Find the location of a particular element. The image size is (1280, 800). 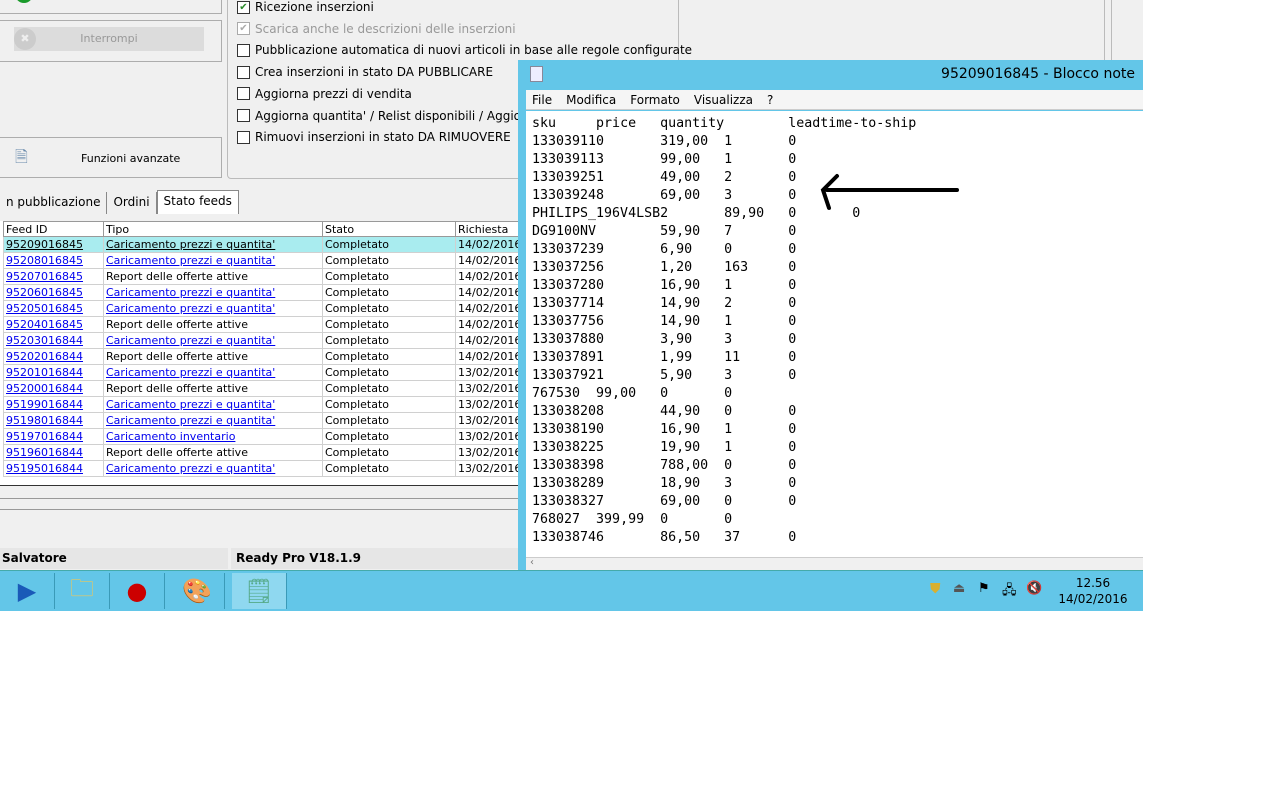

feed-id-cell: 95201016844 is located at coordinates (53, 372).